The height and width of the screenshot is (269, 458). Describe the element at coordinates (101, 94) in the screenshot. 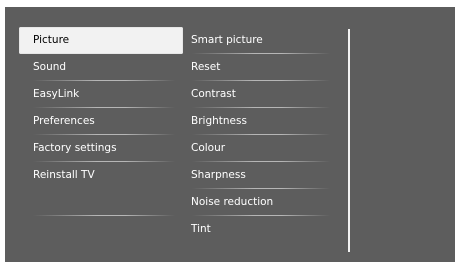

I see `menu-item-easylink: EasyLink` at that location.